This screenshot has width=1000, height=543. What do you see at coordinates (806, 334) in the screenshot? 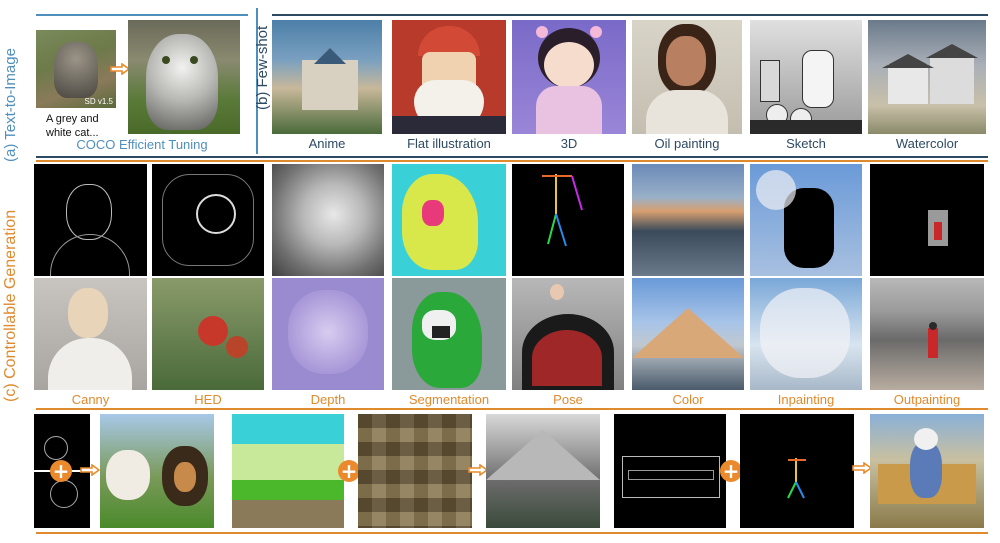
I see `inpainting-result` at bounding box center [806, 334].